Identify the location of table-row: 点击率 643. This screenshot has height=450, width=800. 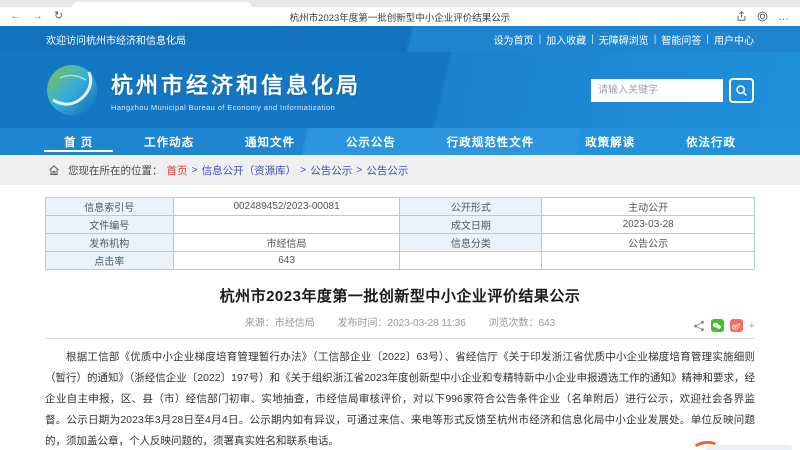
(400, 260).